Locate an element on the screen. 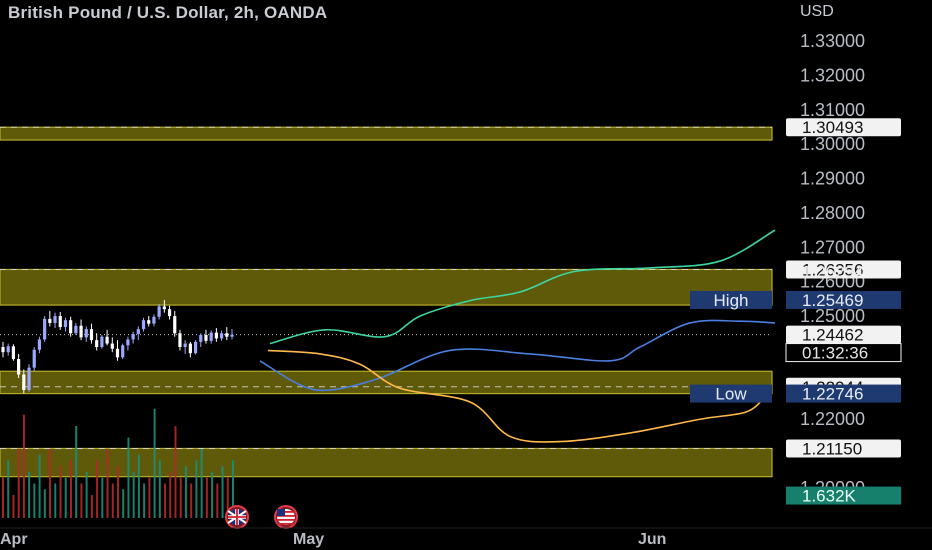  gb-flag-icon is located at coordinates (237, 517).